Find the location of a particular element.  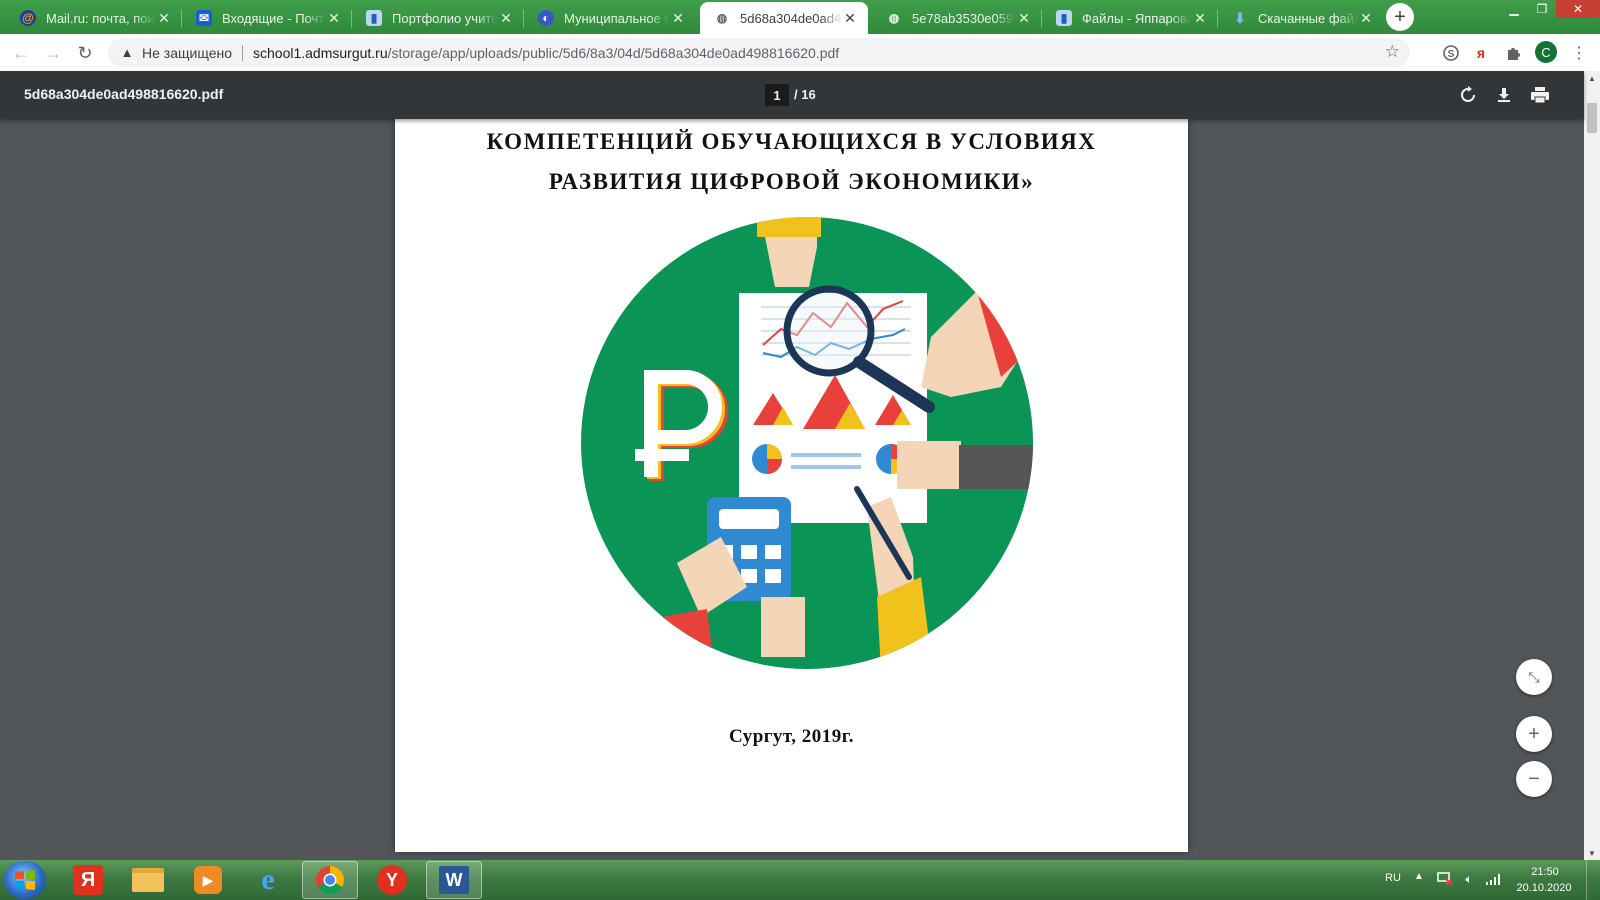

mailru-icon: @ is located at coordinates (28, 18).